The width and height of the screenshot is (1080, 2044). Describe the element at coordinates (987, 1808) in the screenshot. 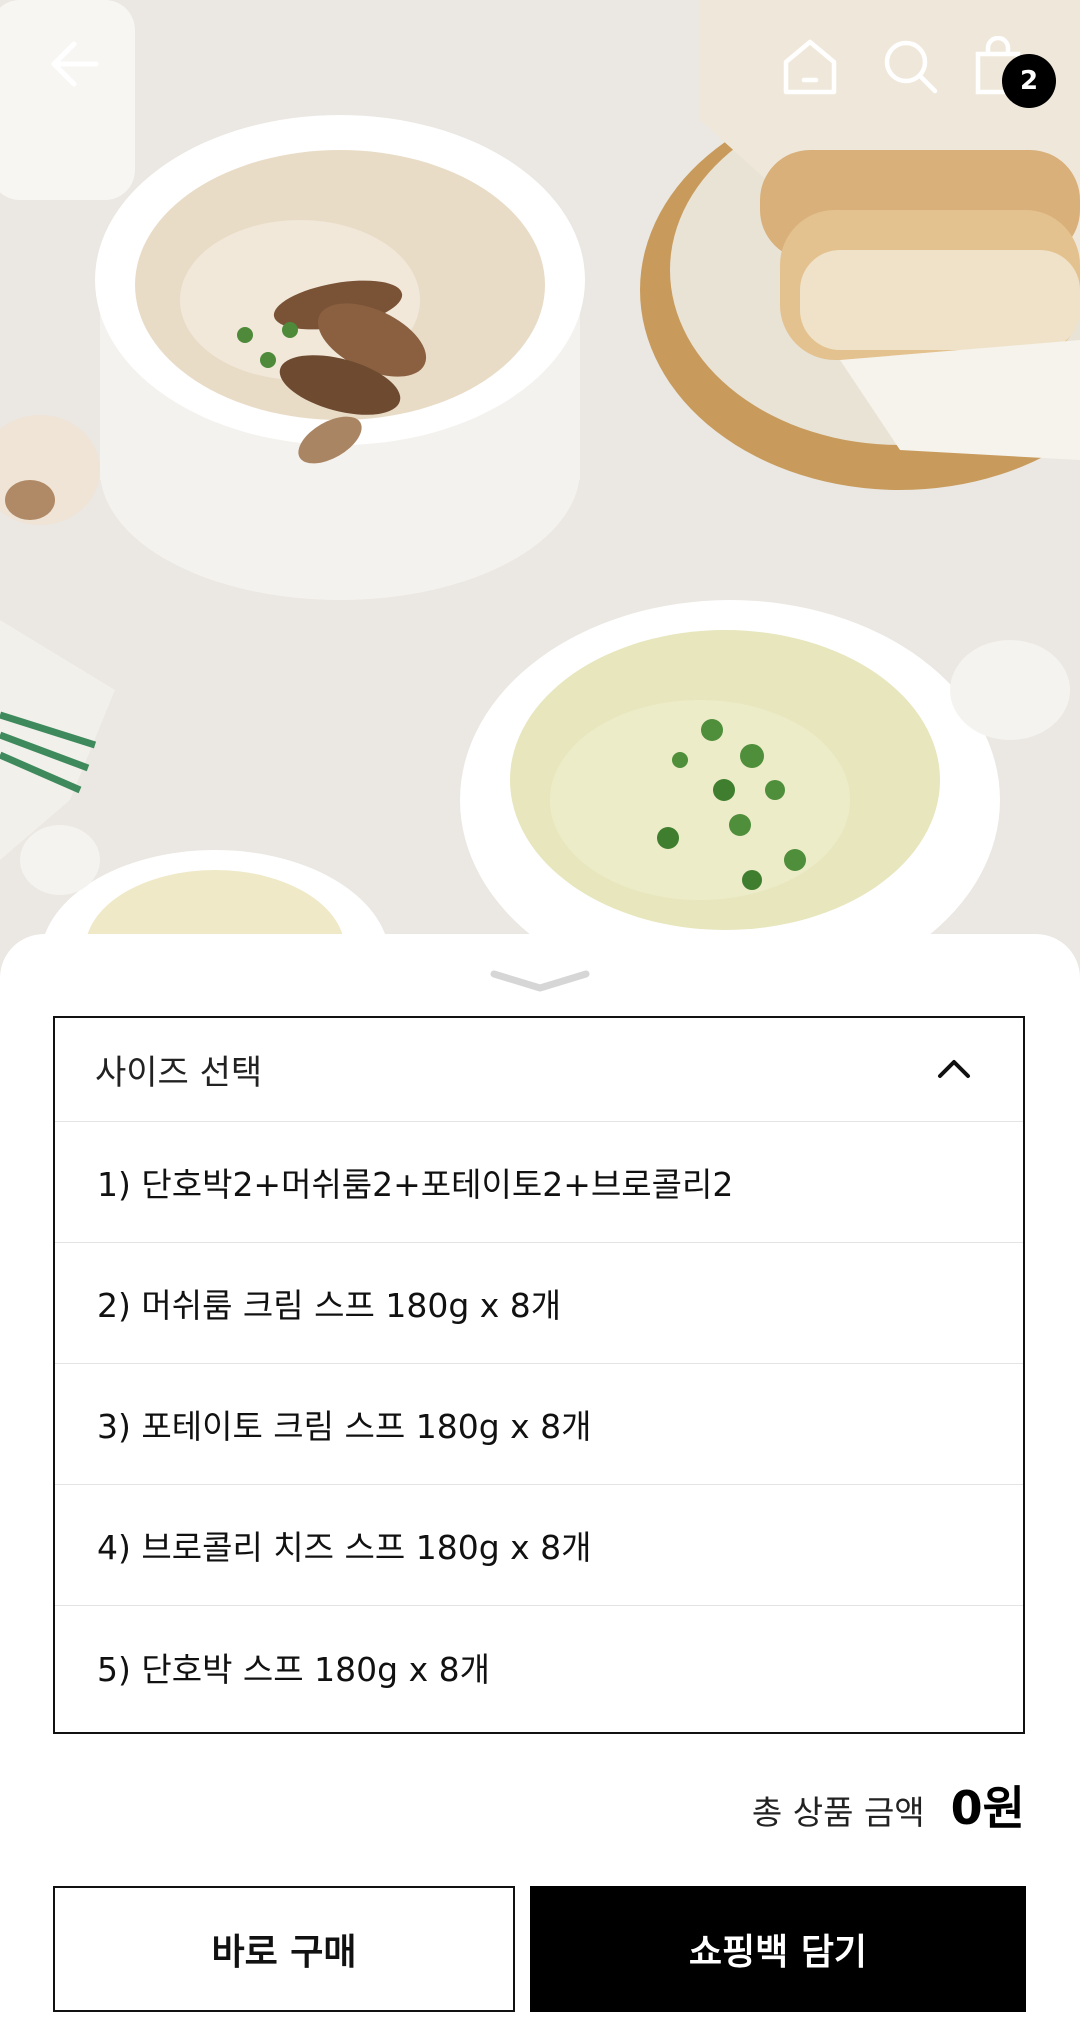

I see `total-price-value: 0원` at that location.